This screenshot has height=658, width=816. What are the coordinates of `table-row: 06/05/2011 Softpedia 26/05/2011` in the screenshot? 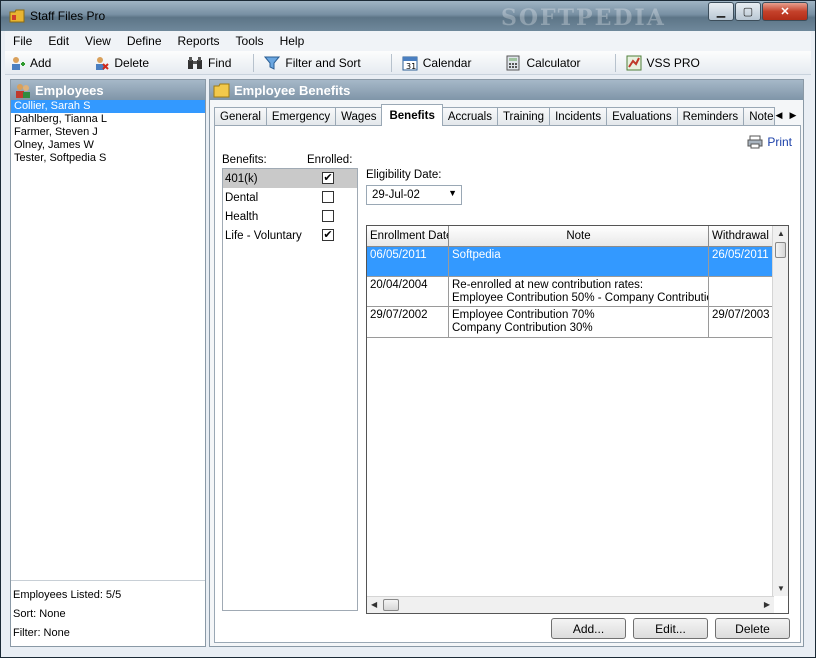 It's located at (577, 262).